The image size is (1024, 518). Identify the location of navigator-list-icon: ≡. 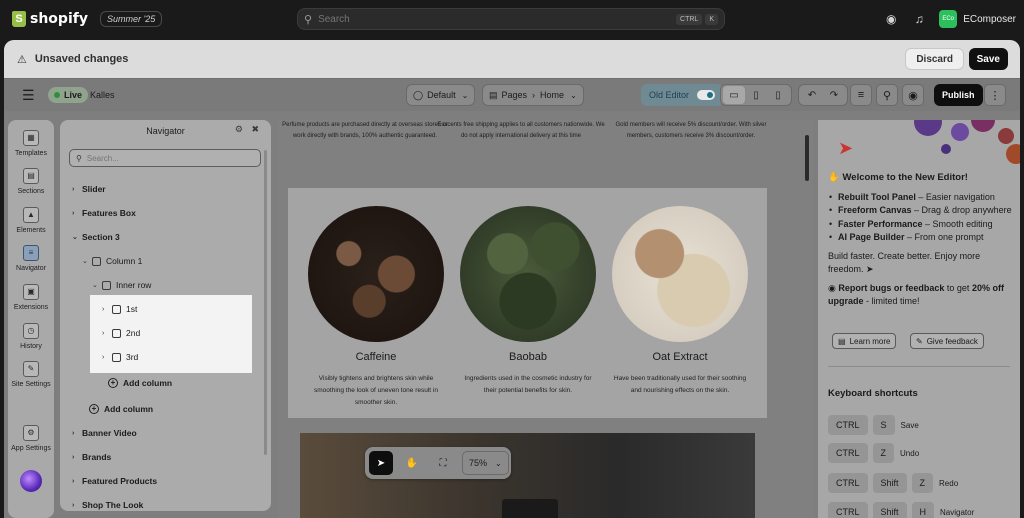
(31, 253).